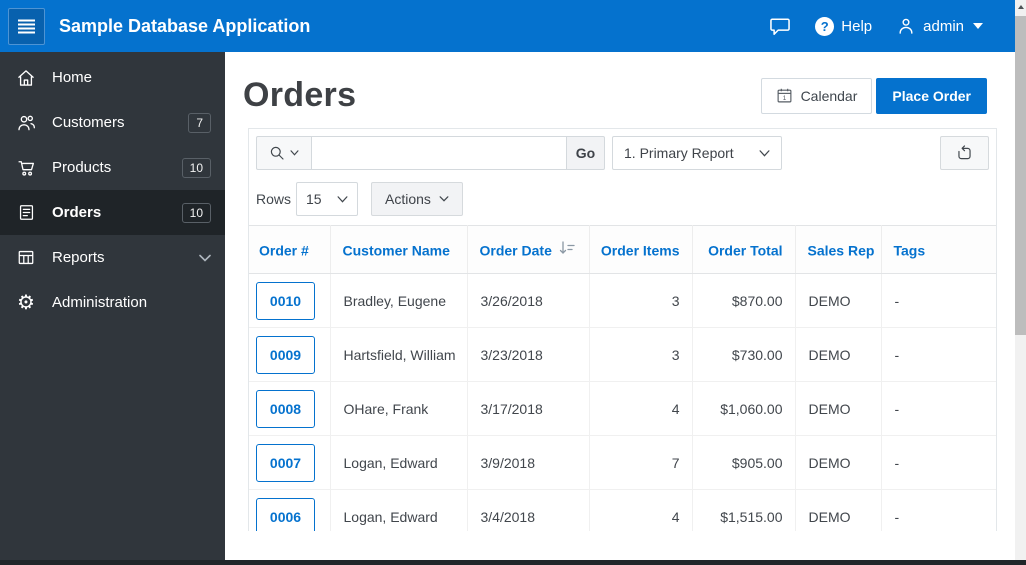 The image size is (1026, 565). Describe the element at coordinates (939, 26) in the screenshot. I see `user-menu-button: admin` at that location.